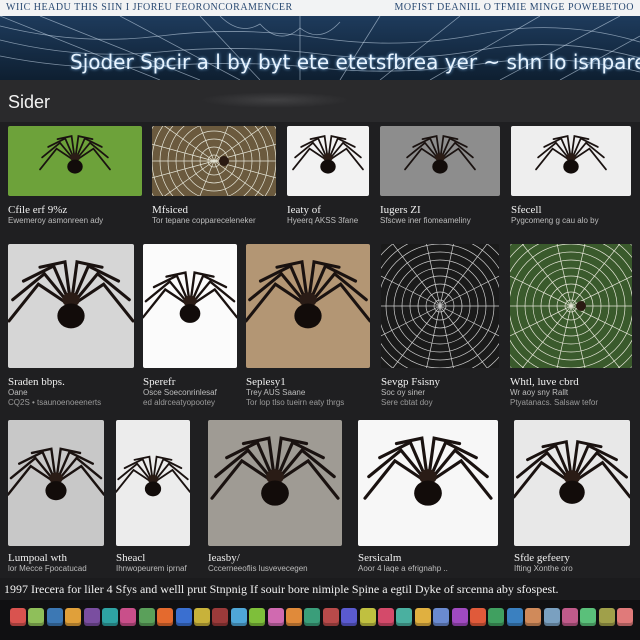  I want to click on card-subtitle: Wr aoy sny Rallt, so click(539, 392).